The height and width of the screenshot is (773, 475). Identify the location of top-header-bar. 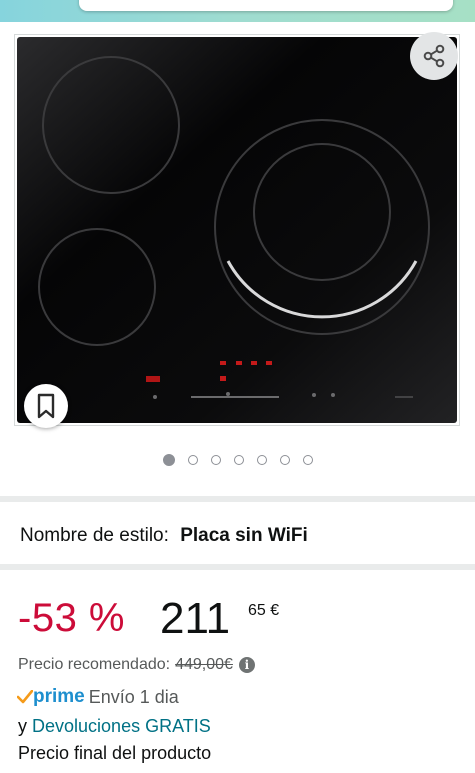
(237, 11).